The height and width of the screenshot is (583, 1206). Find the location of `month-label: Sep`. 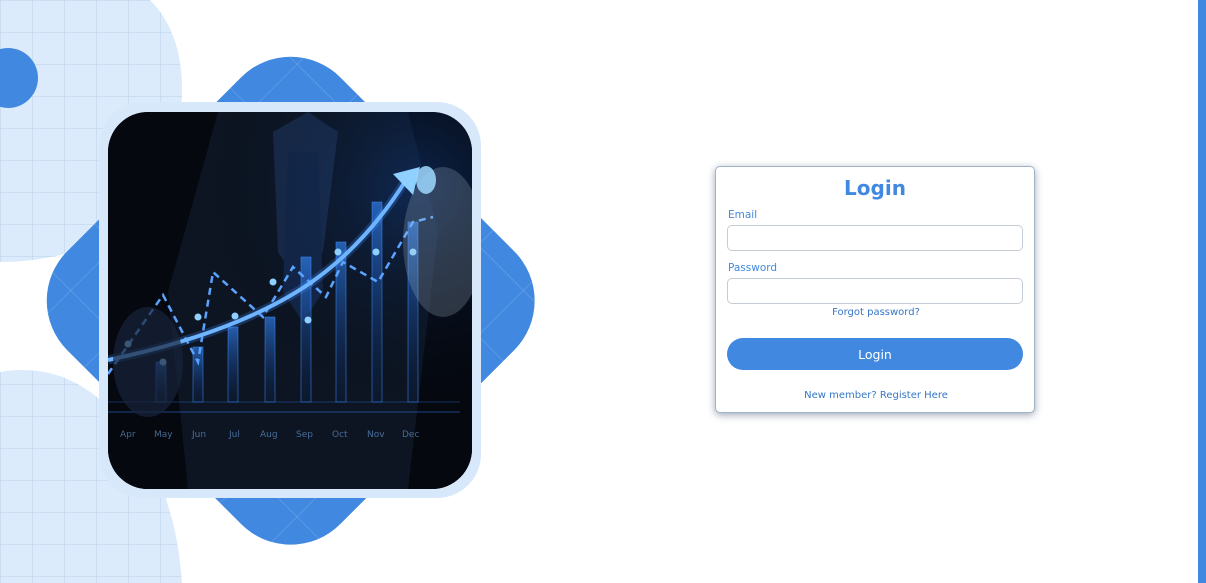

month-label: Sep is located at coordinates (304, 435).